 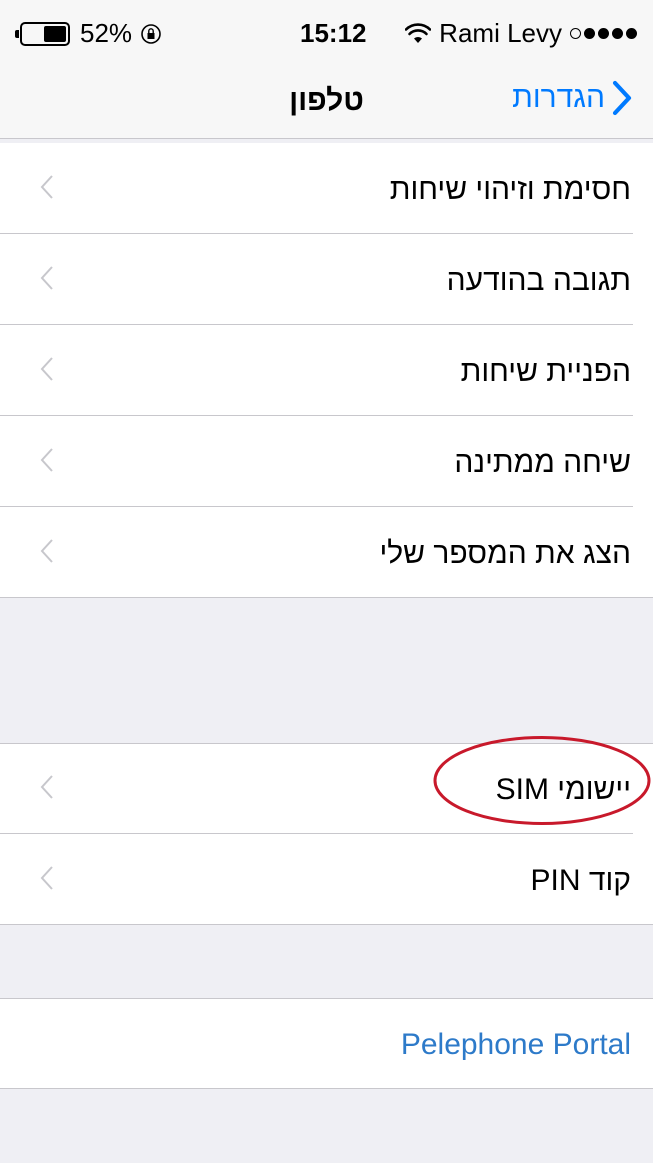 I want to click on status-left: 52%, so click(x=88, y=33).